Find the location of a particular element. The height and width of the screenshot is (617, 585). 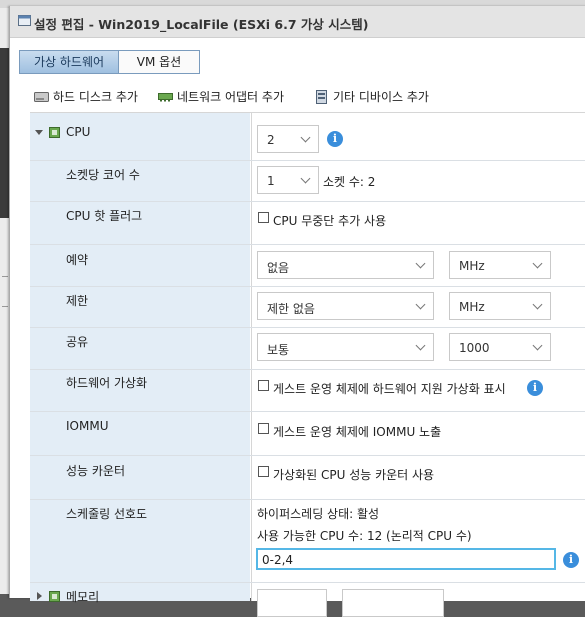

cpu-chip-icon is located at coordinates (54, 132).